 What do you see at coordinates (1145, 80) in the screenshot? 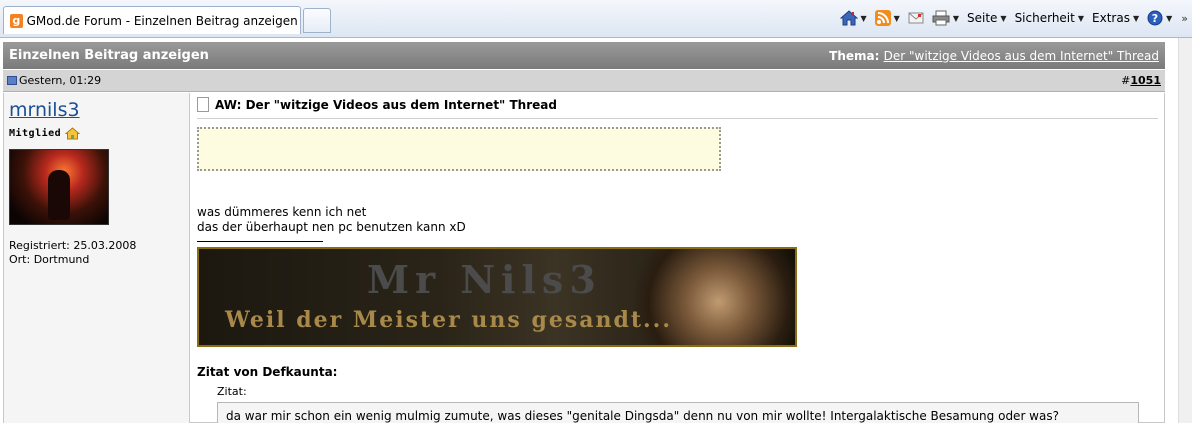
I see `post-number-link: 1051` at bounding box center [1145, 80].